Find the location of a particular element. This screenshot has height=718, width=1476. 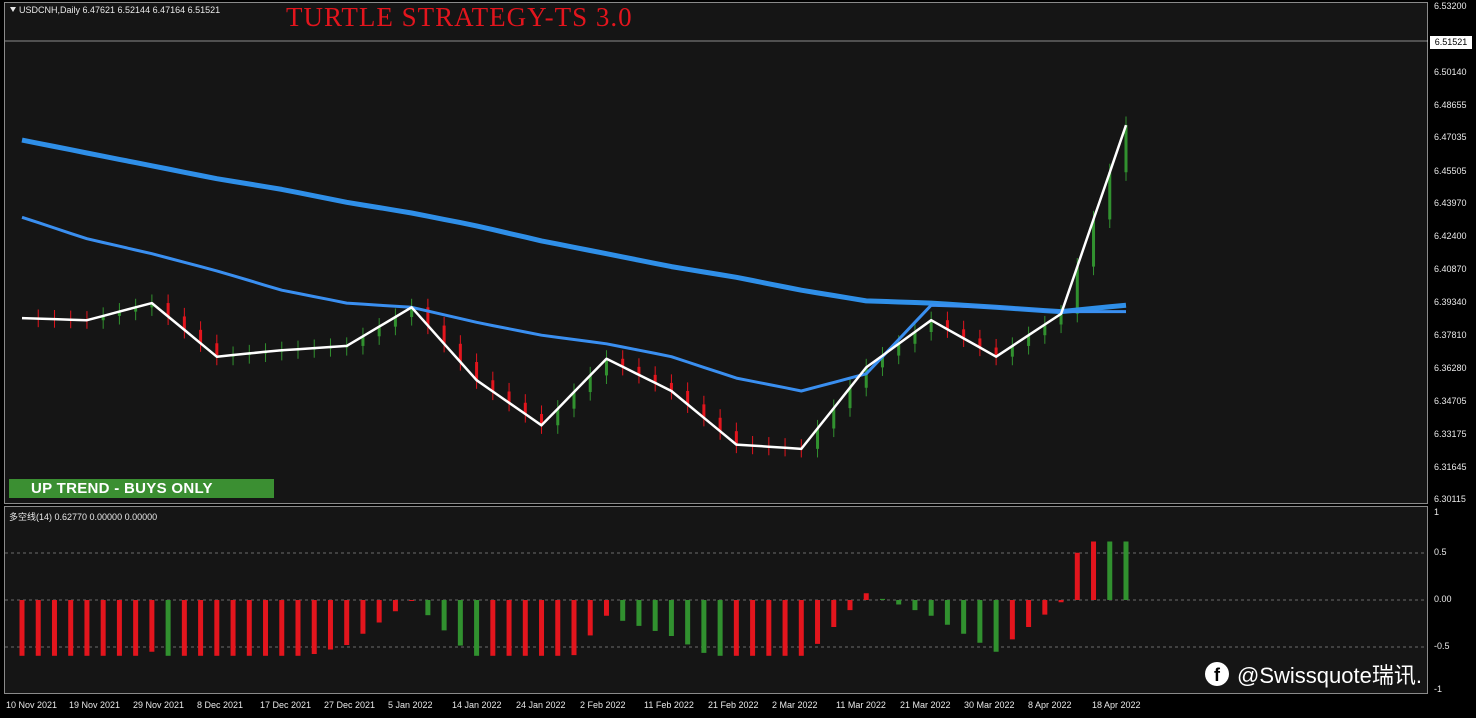

watermark-text: @Swissquote瑞讯. is located at coordinates (1329, 675).